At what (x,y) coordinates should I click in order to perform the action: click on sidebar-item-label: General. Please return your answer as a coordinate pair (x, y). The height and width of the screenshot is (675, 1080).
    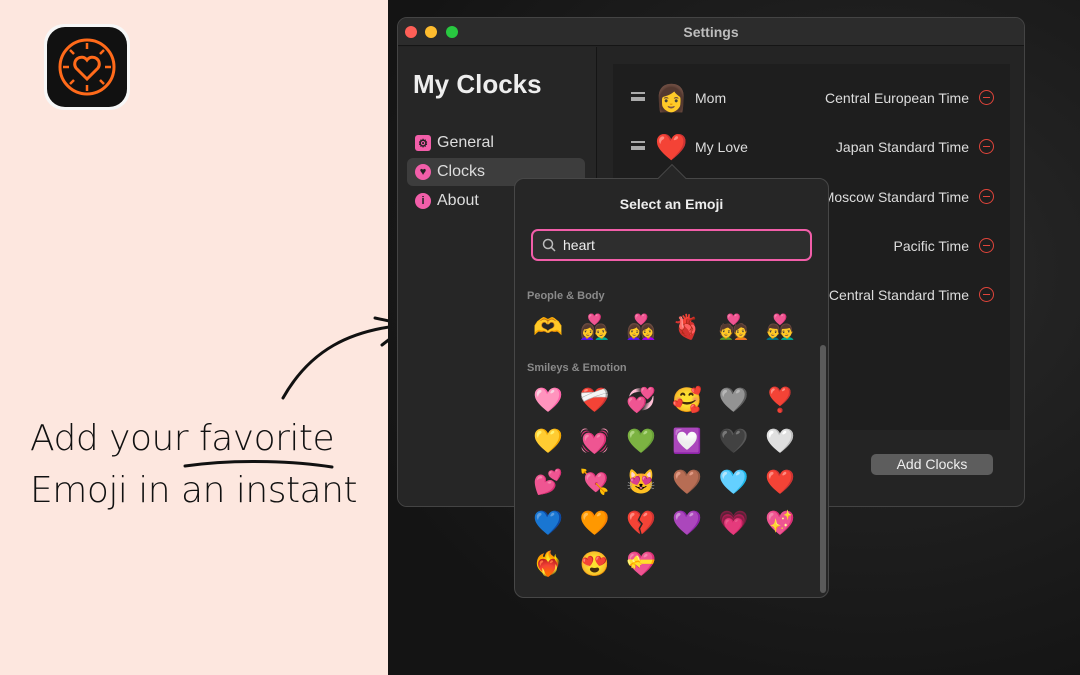
    Looking at the image, I should click on (465, 142).